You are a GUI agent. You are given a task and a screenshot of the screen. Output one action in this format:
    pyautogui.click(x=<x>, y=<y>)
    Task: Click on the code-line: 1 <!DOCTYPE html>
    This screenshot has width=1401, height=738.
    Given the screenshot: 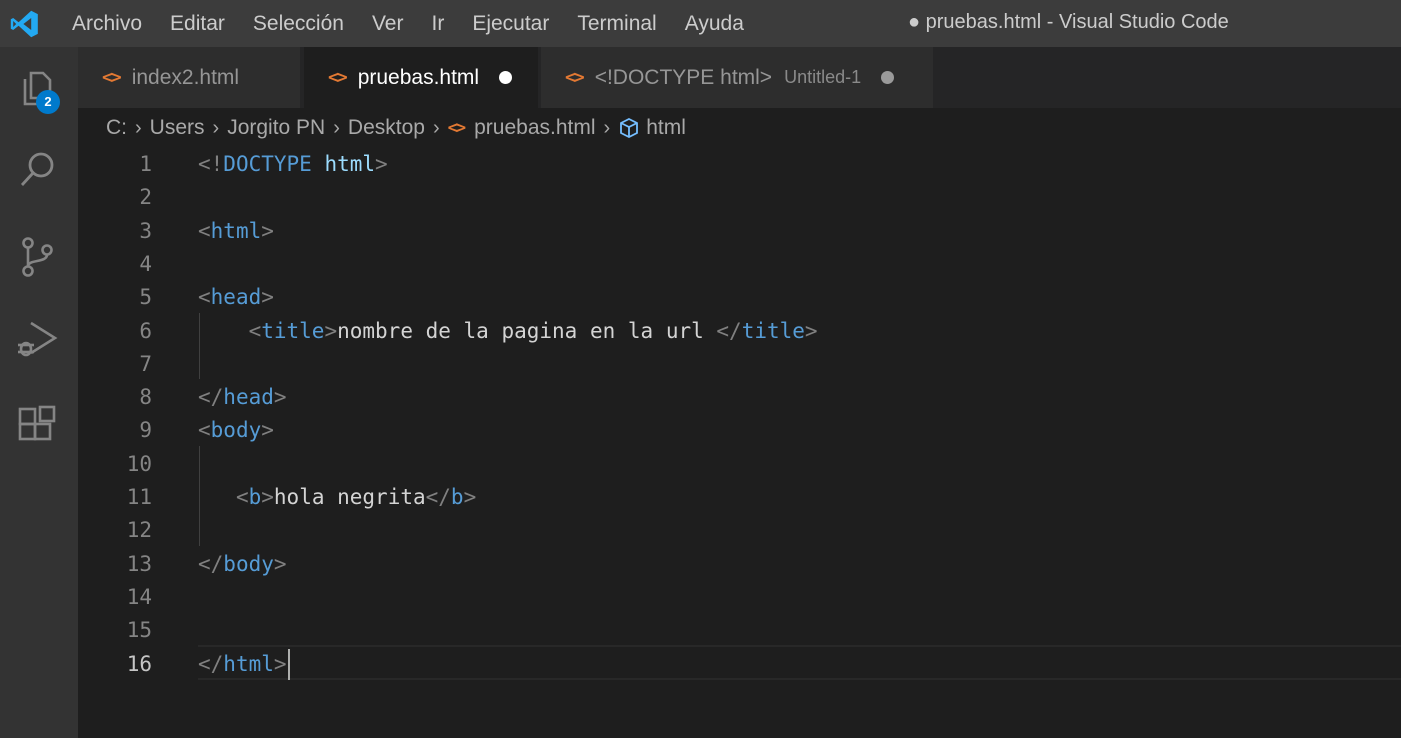 What is the action you would take?
    pyautogui.click(x=739, y=164)
    